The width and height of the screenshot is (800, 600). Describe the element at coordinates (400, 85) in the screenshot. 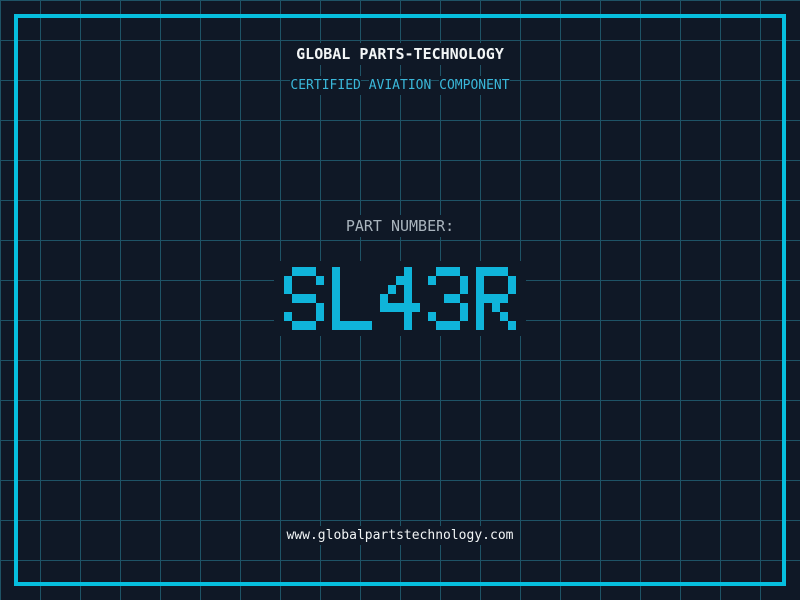

I see `certification-label: CERTIFIED AVIATION COMPONENT` at that location.